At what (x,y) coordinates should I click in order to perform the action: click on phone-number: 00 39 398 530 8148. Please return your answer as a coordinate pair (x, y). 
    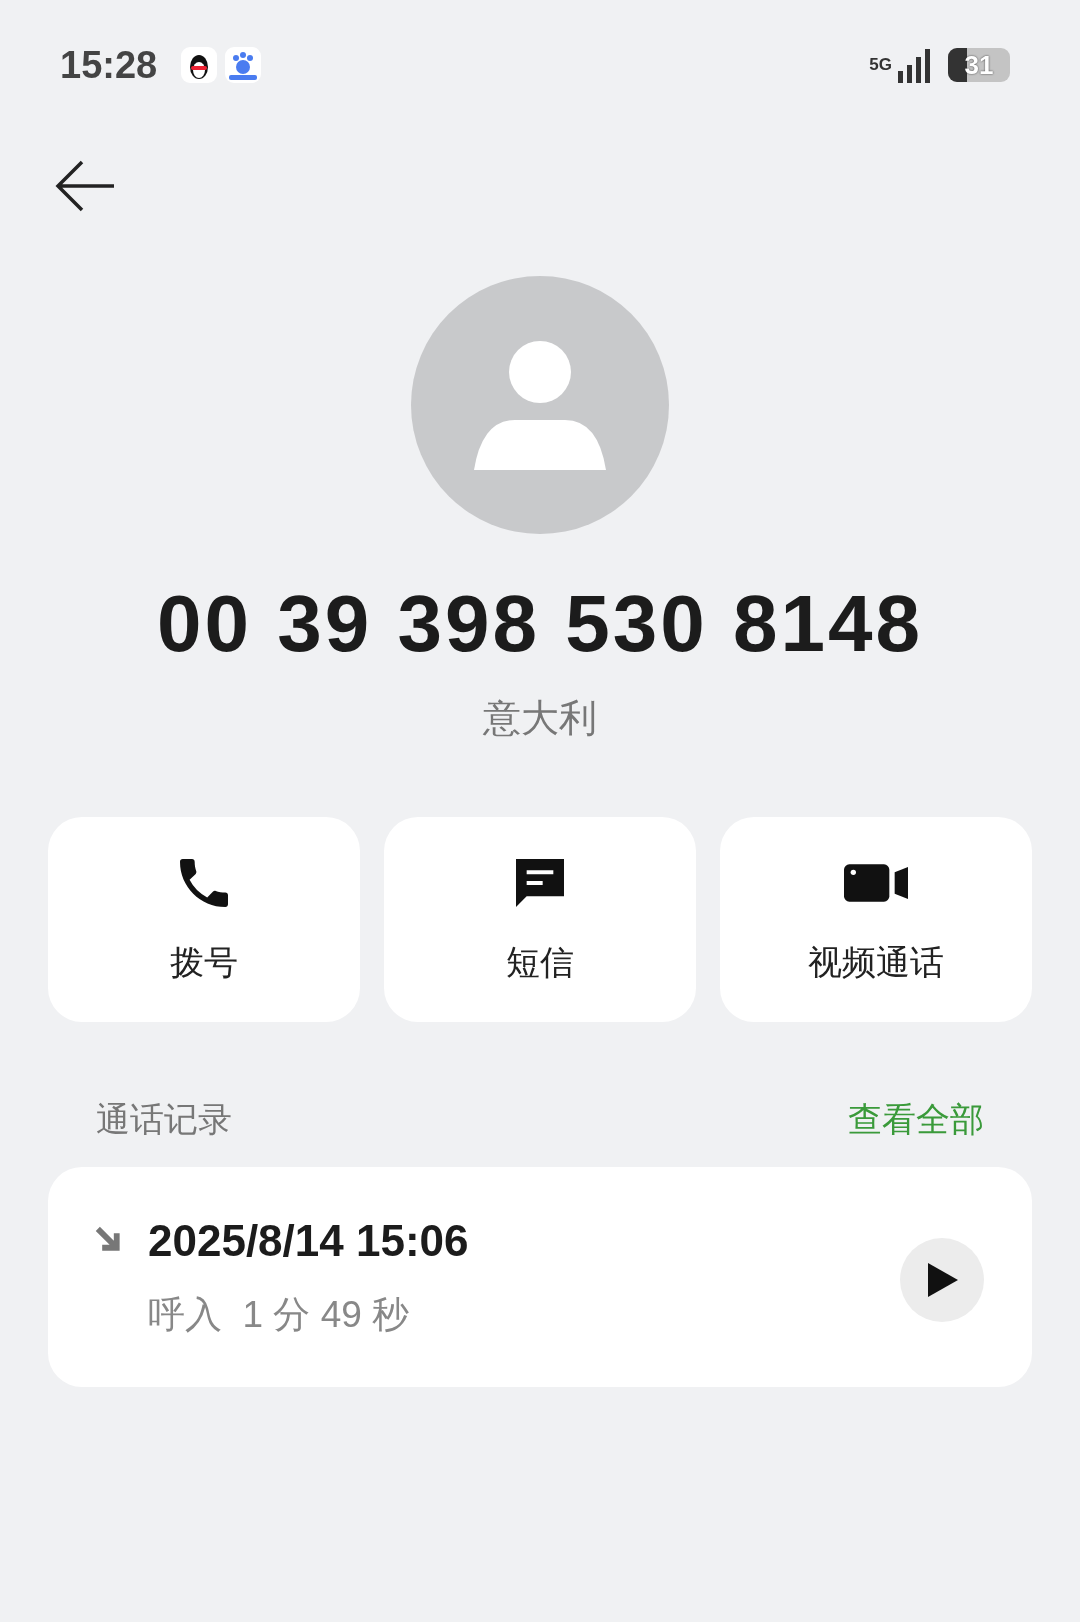
    Looking at the image, I should click on (540, 624).